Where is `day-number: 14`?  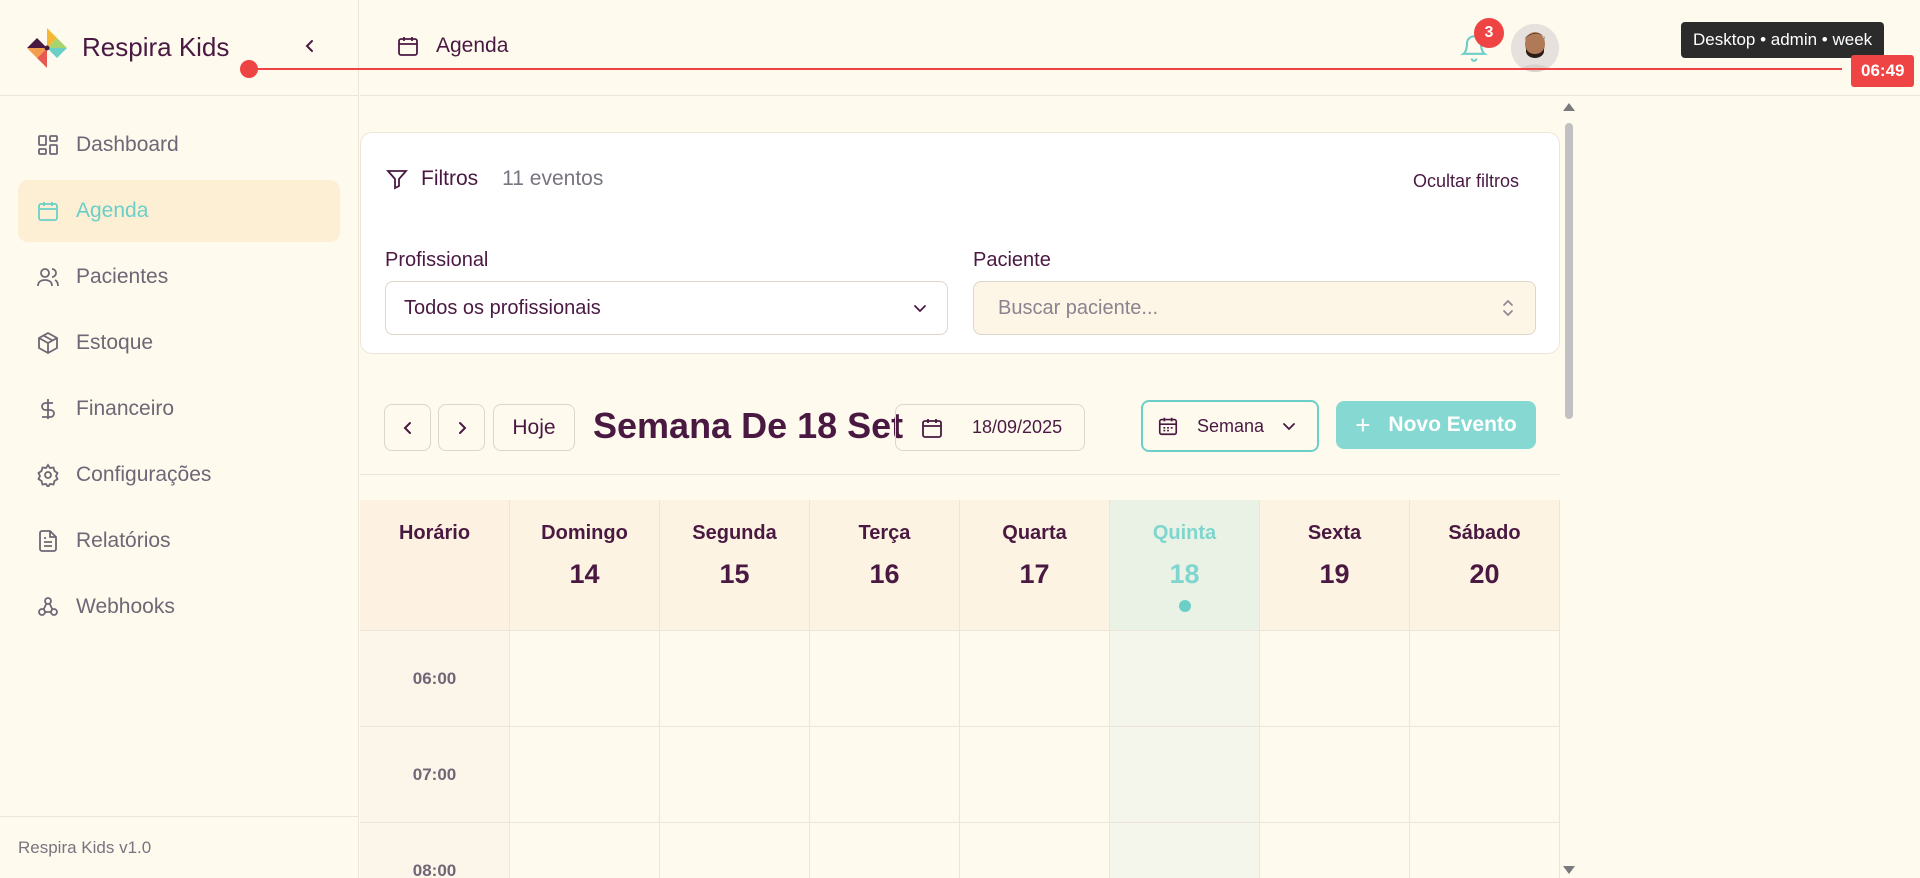 day-number: 14 is located at coordinates (584, 574).